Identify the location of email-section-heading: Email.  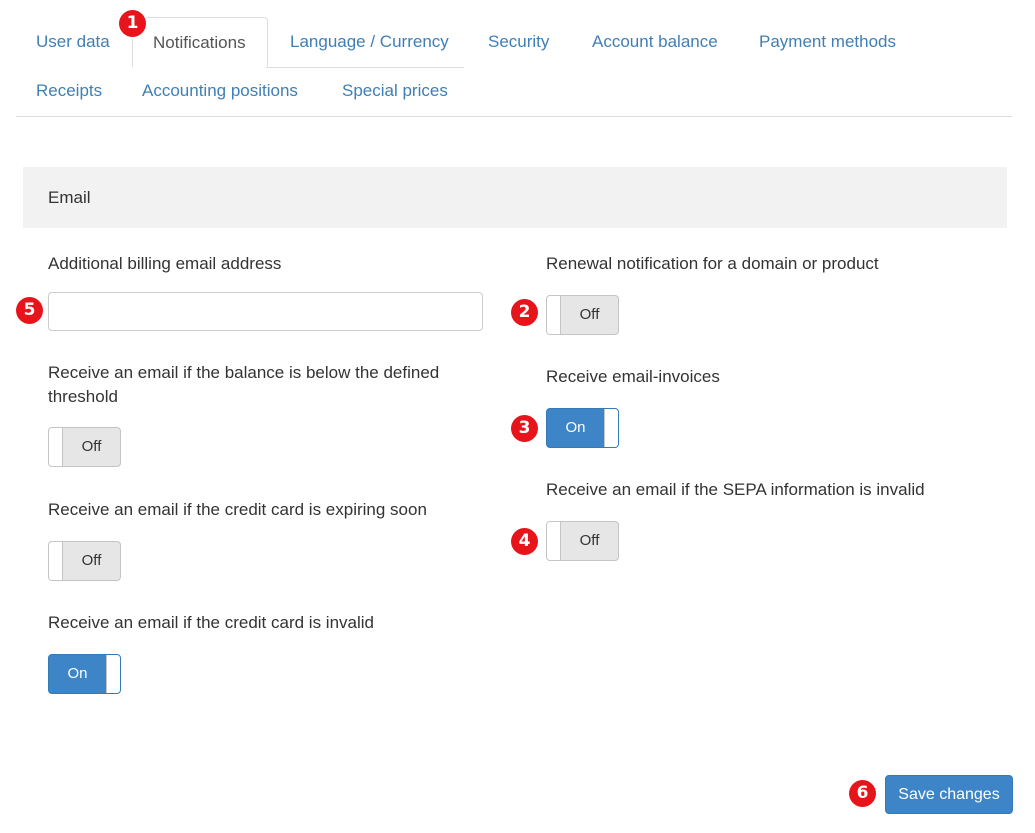
(515, 197).